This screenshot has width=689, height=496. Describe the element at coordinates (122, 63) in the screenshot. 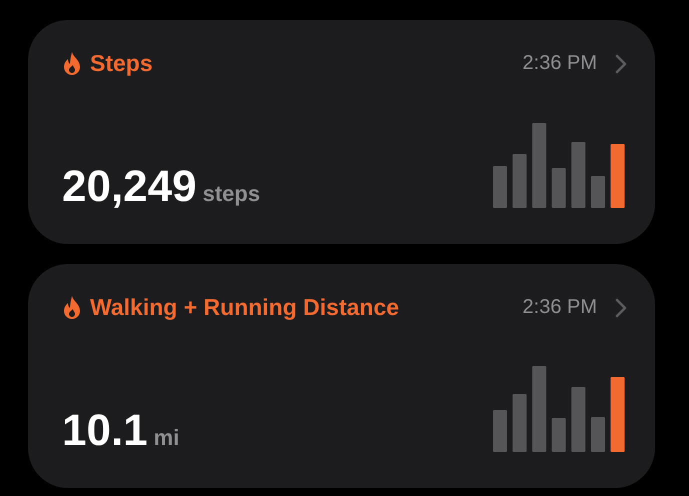

I see `card-title: Steps` at that location.